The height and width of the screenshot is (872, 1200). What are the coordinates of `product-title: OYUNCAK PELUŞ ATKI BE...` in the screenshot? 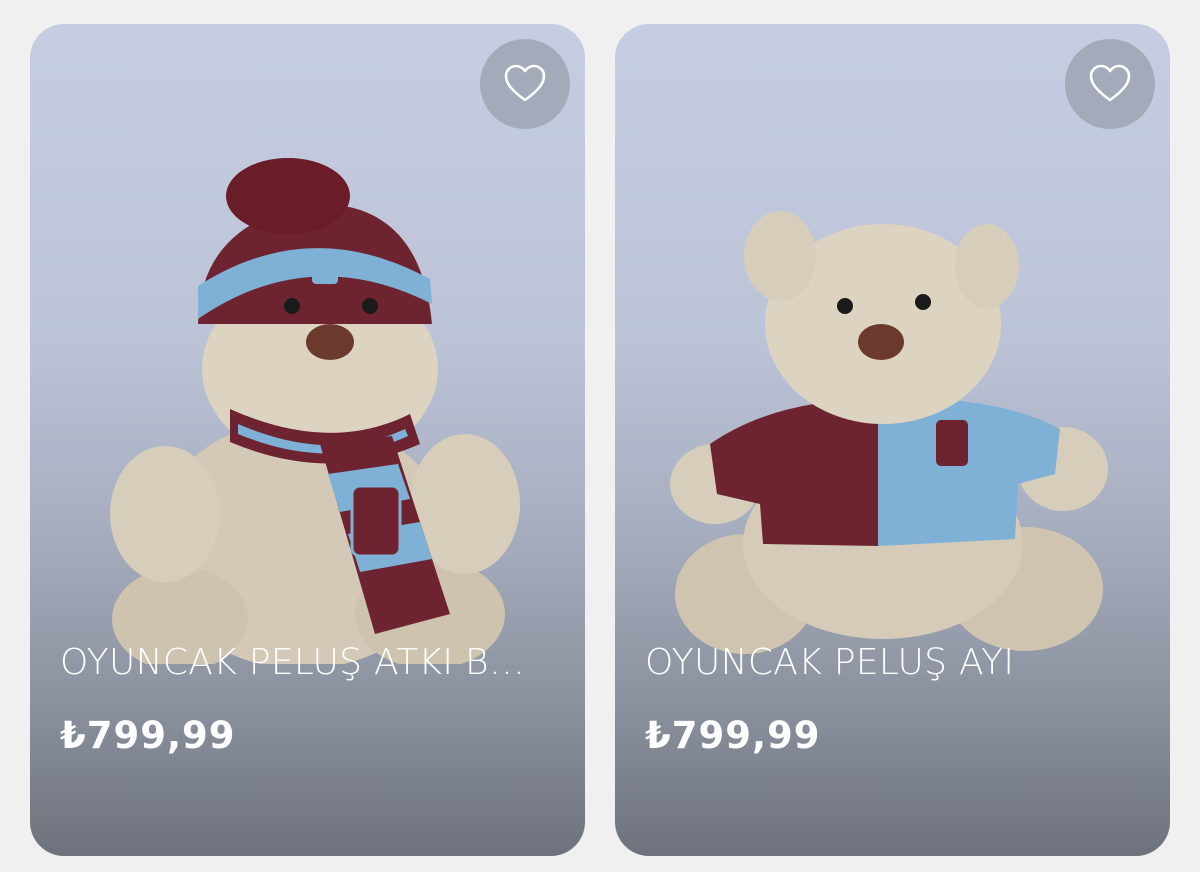 It's located at (300, 662).